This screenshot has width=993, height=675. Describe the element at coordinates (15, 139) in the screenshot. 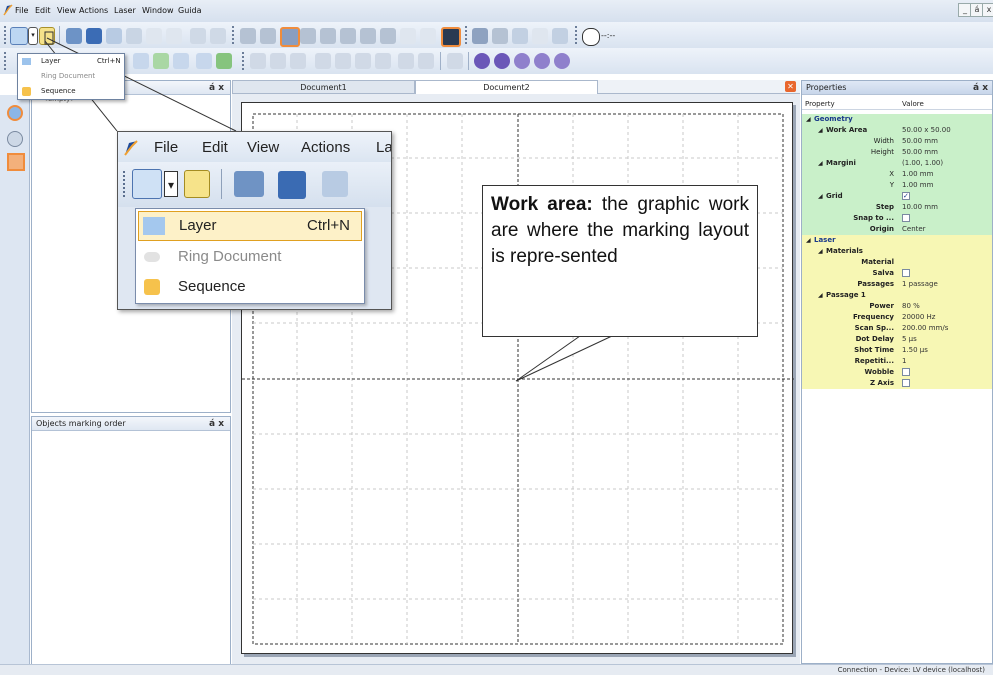

I see `half-circle-icon` at that location.